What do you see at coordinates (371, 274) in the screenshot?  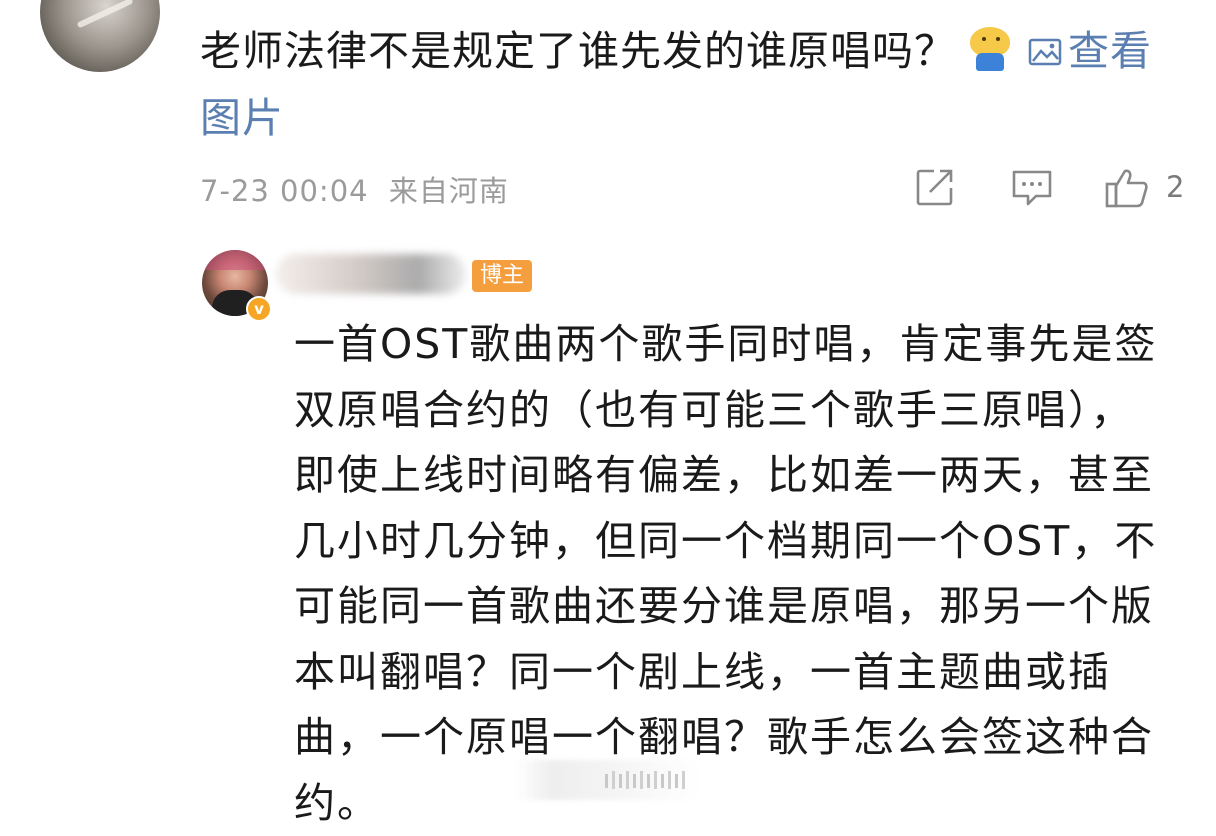 I see `reply-username-blurred` at bounding box center [371, 274].